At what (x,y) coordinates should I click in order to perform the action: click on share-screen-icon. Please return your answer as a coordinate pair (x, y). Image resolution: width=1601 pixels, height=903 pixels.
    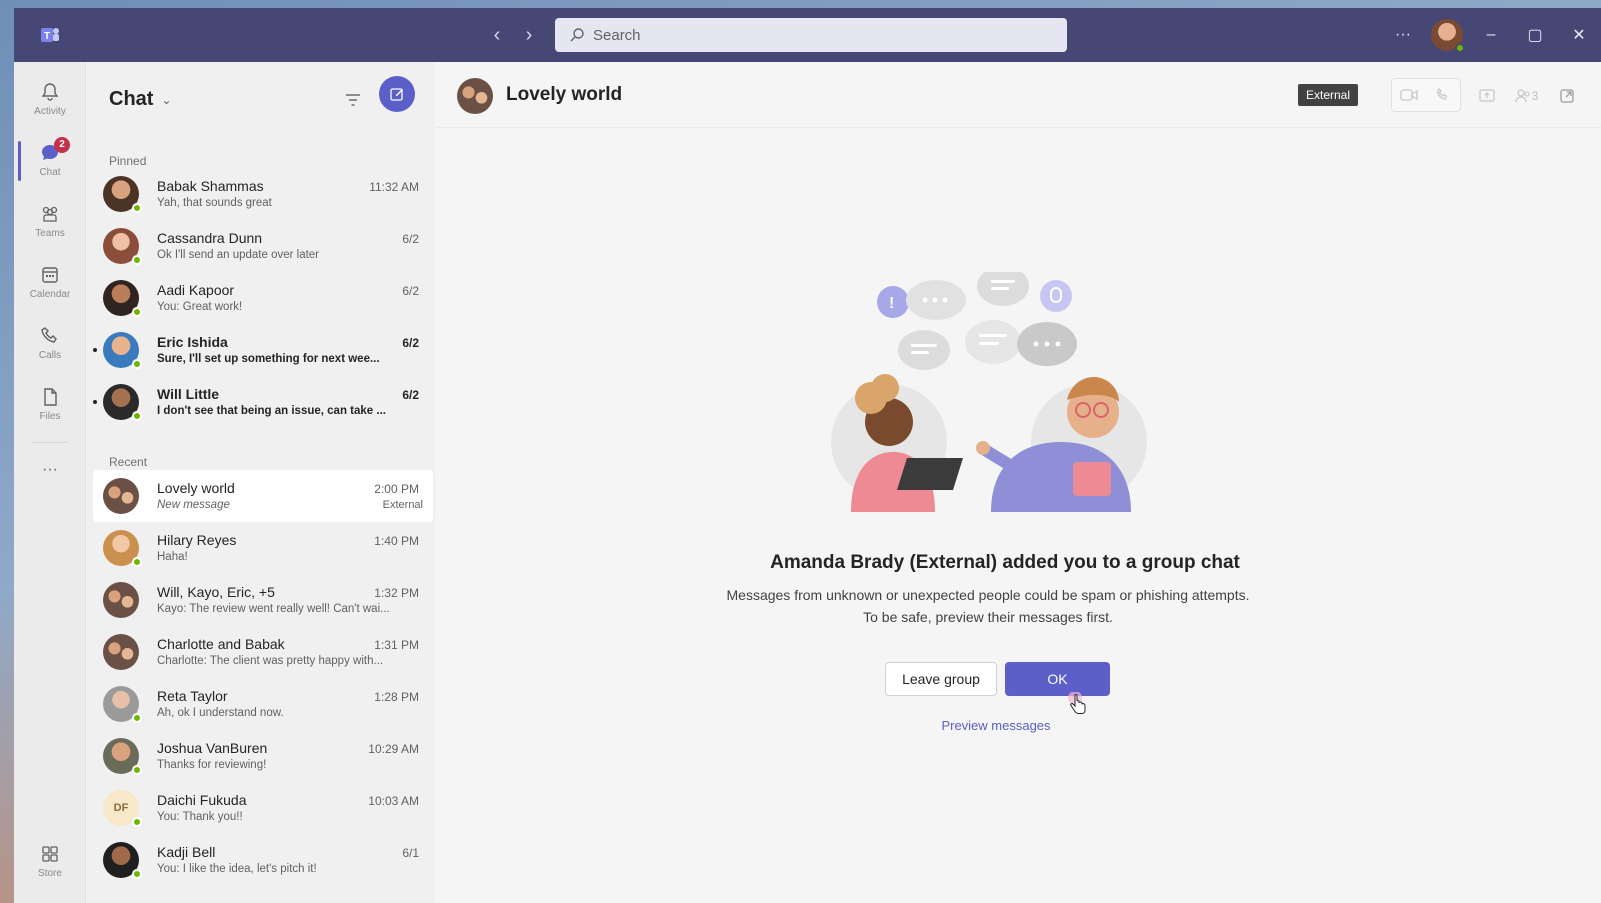
    Looking at the image, I should click on (1487, 95).